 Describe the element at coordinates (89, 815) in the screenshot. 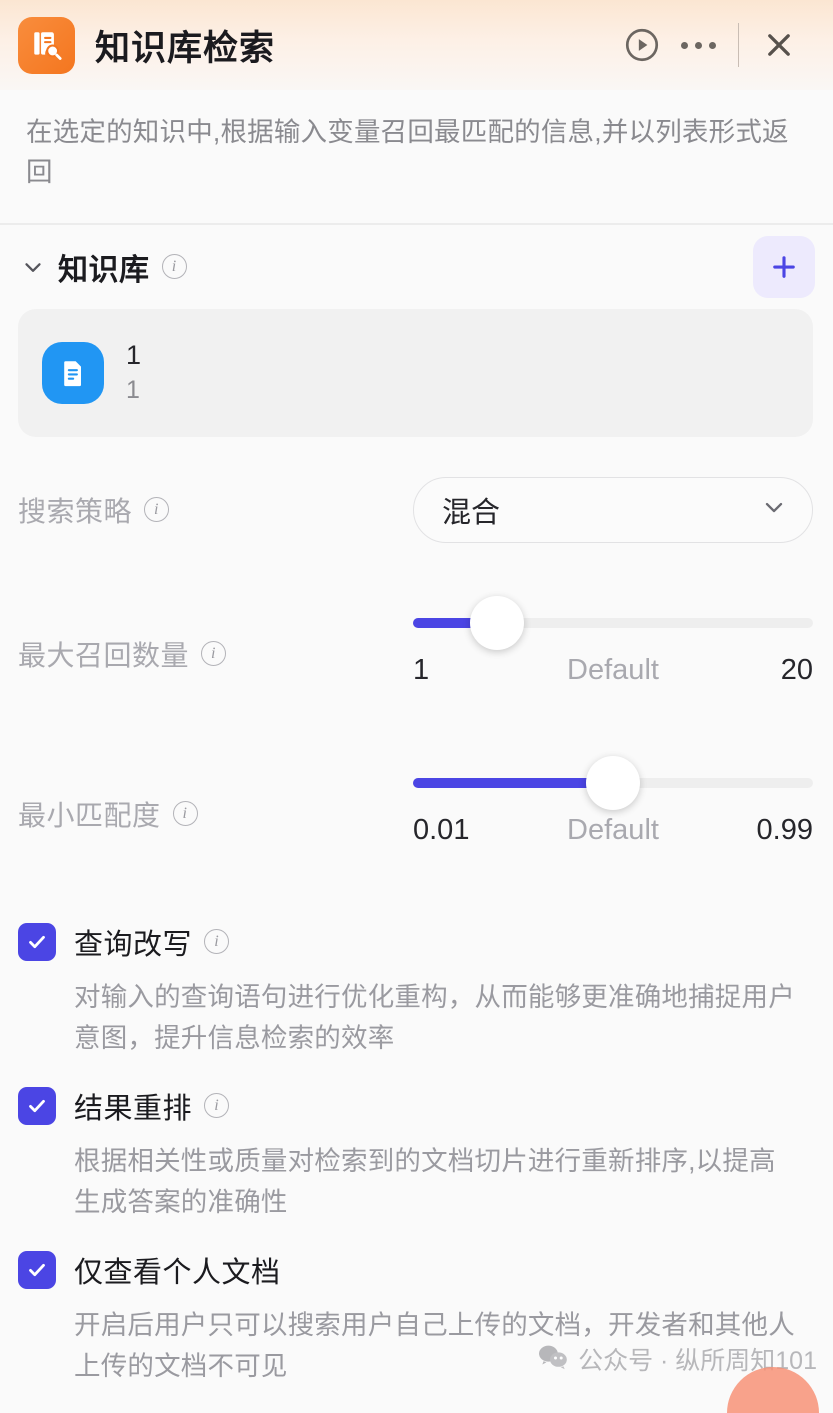

I see `min-match-label: 最小匹配度` at that location.